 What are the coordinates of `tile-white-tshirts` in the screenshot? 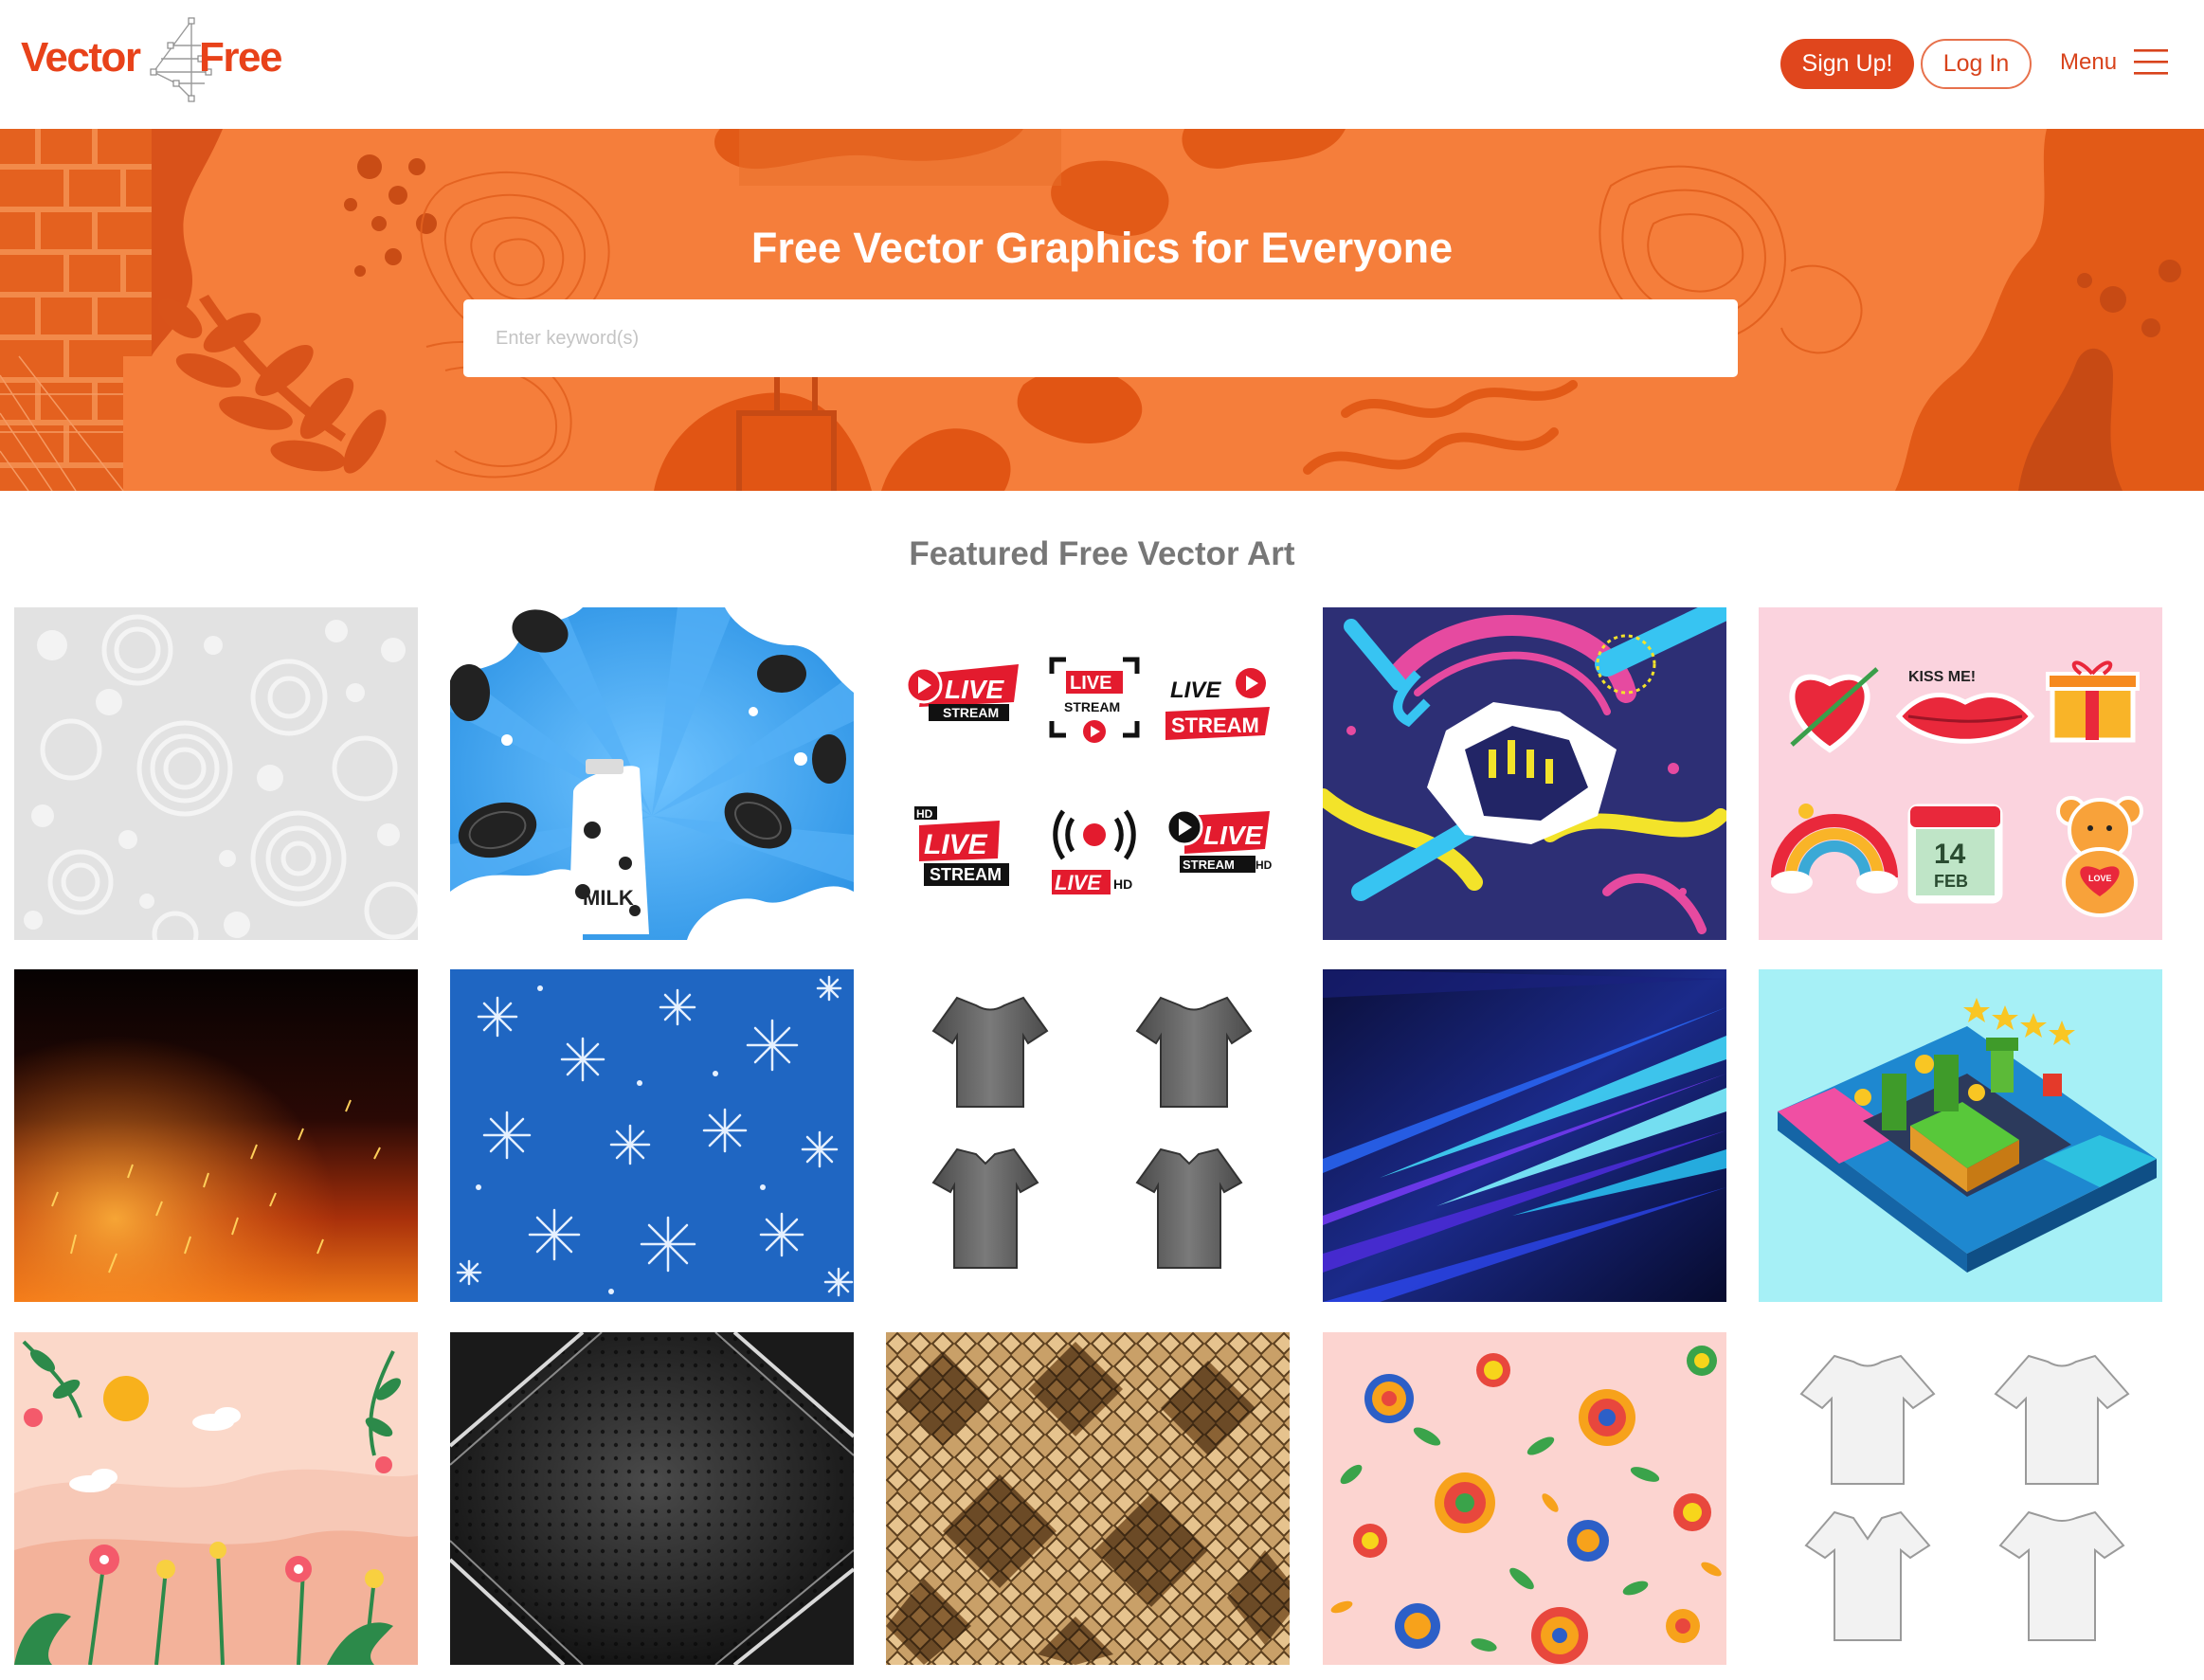 It's located at (1960, 1498).